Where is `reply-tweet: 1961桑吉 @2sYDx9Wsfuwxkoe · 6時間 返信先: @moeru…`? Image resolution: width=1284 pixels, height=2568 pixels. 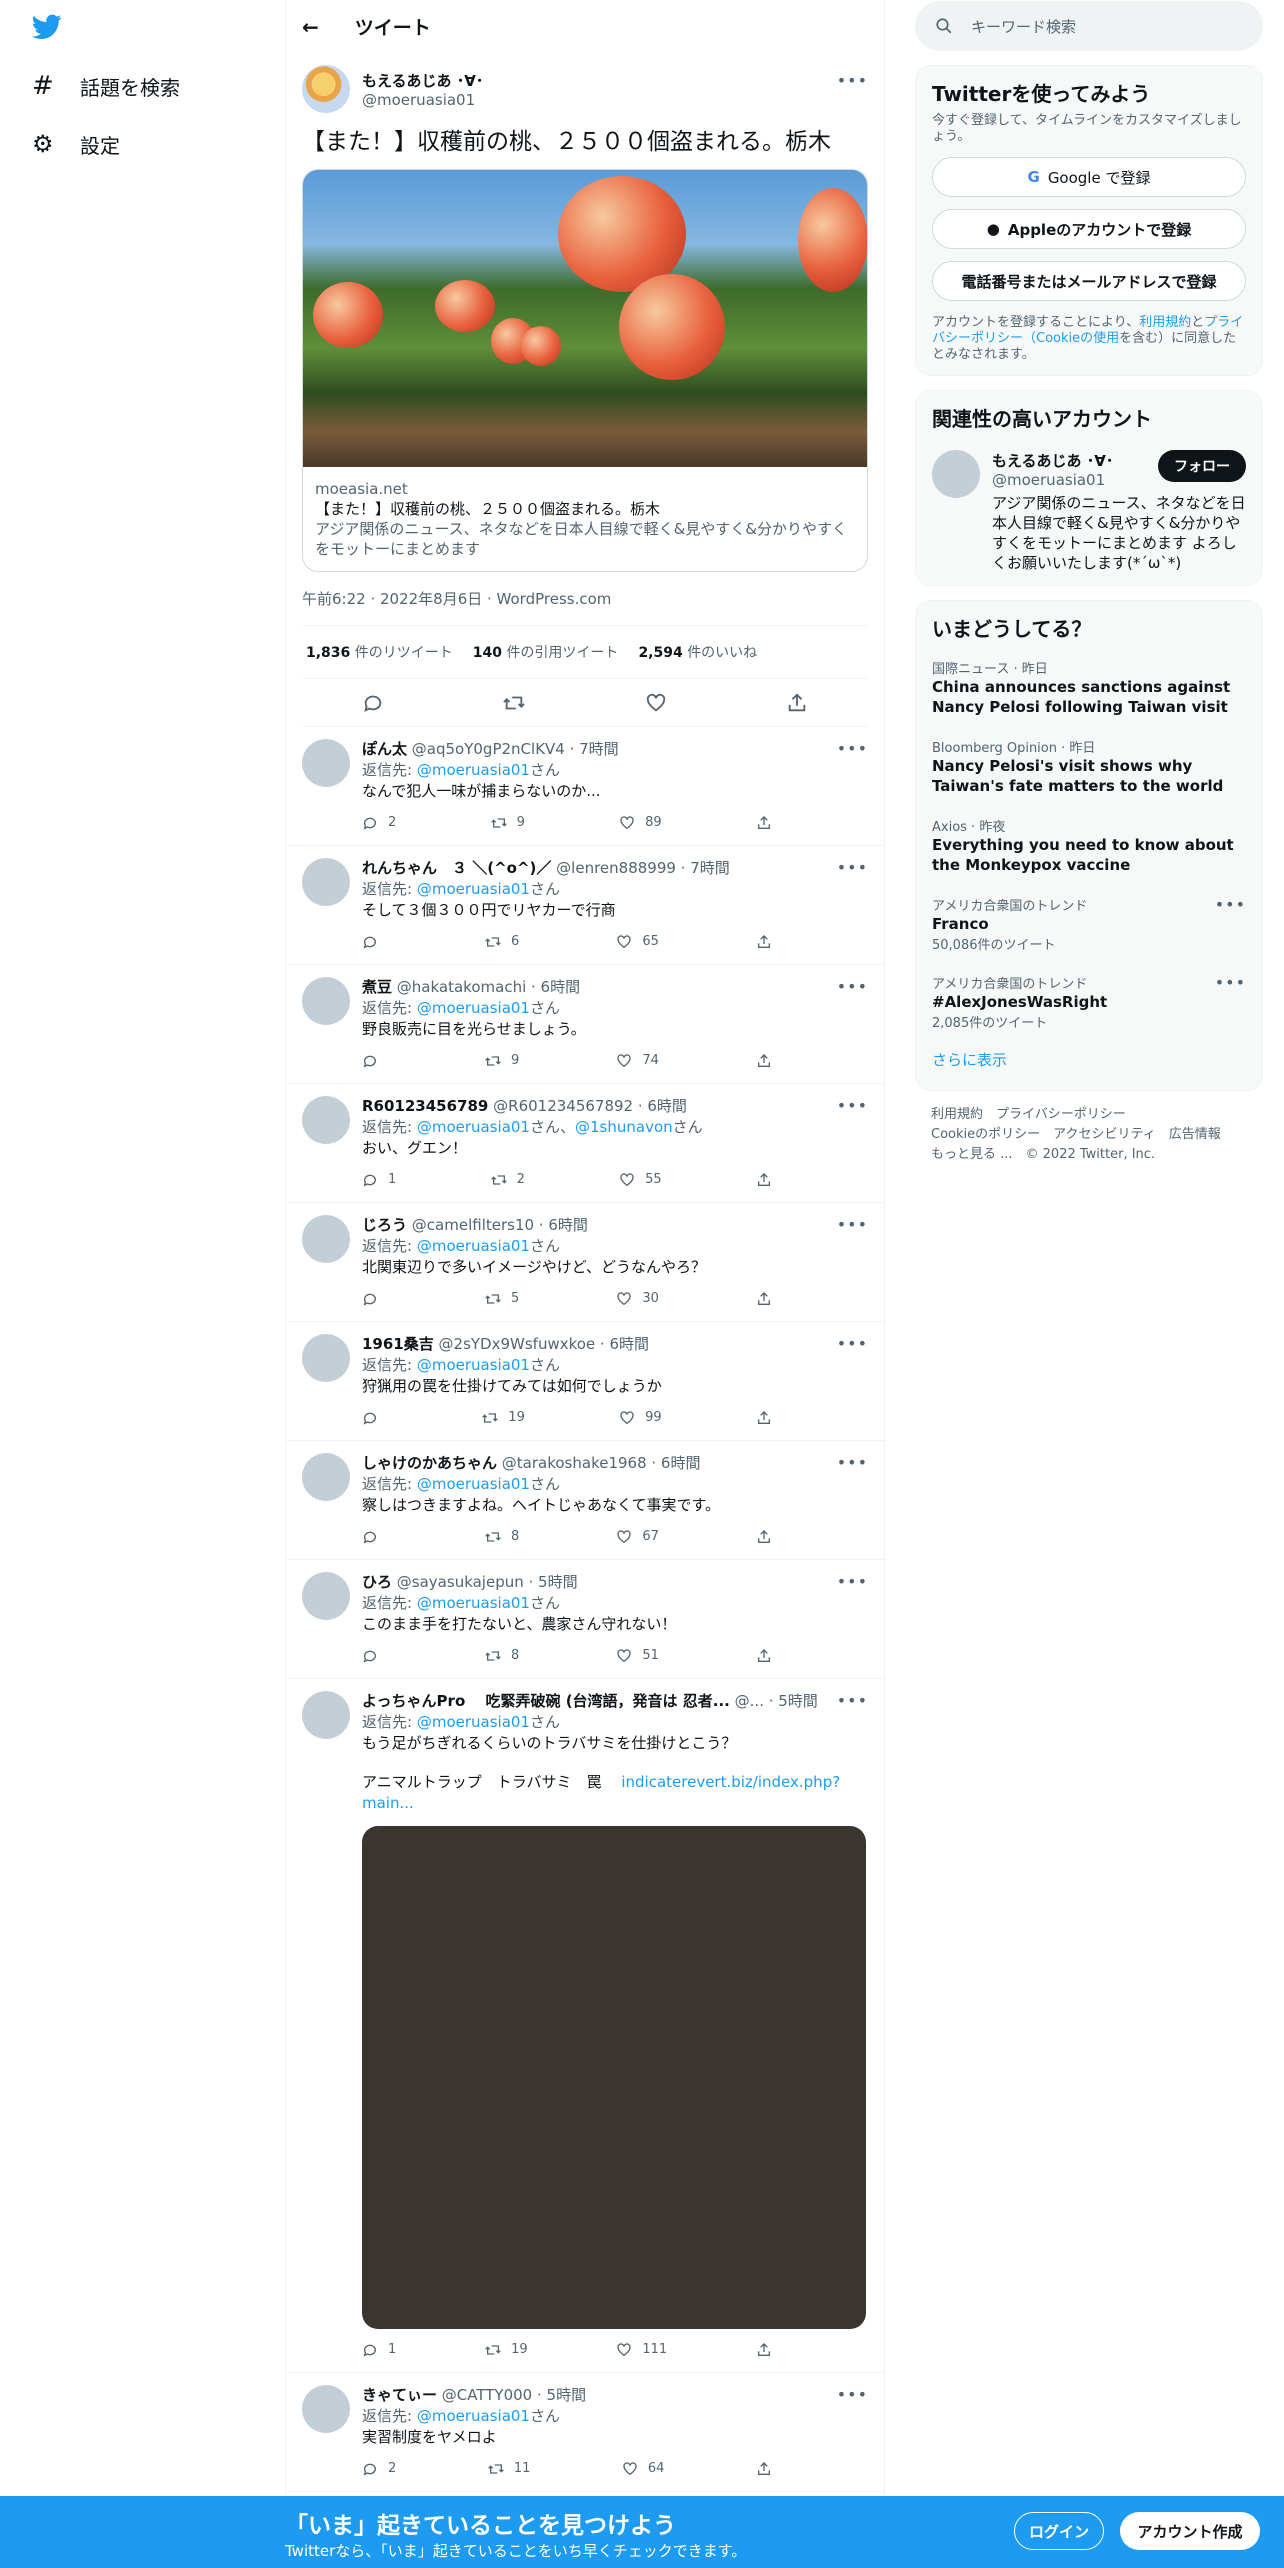 reply-tweet: 1961桑吉 @2sYDx9Wsfuwxkoe · 6時間 返信先: @moeru… is located at coordinates (585, 1381).